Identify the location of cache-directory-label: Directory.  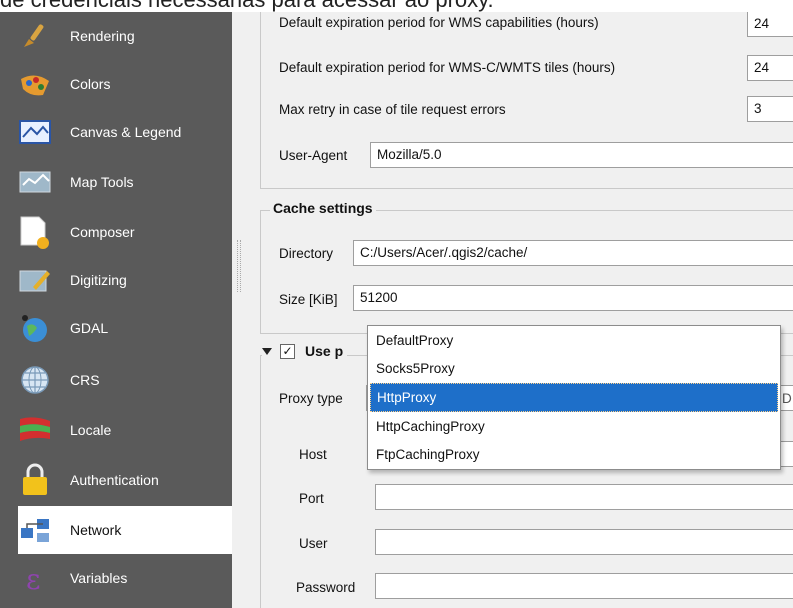
(306, 253).